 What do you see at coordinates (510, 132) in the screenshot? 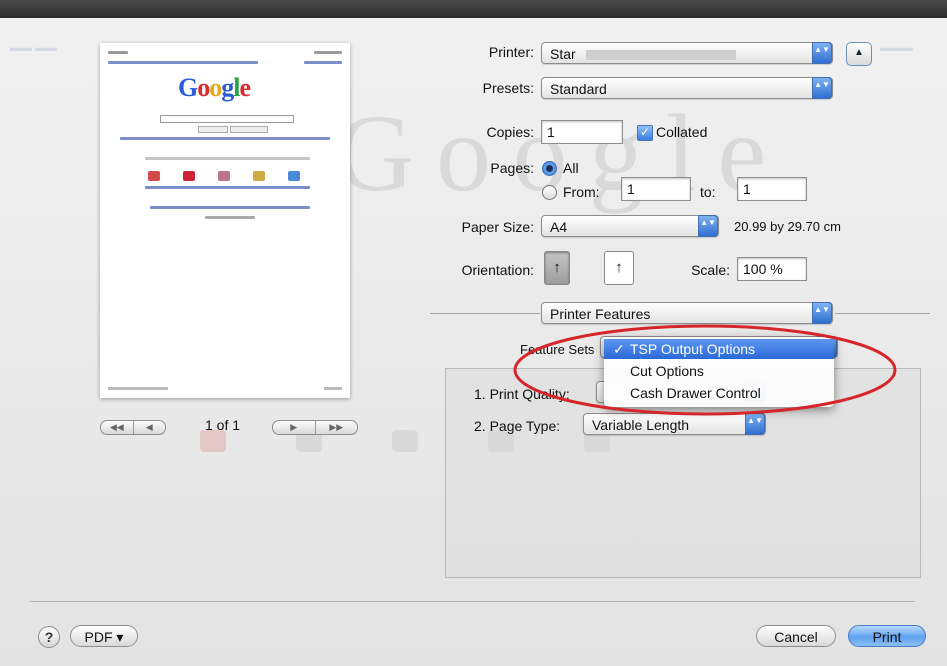
I see `copies-label: Copies:` at bounding box center [510, 132].